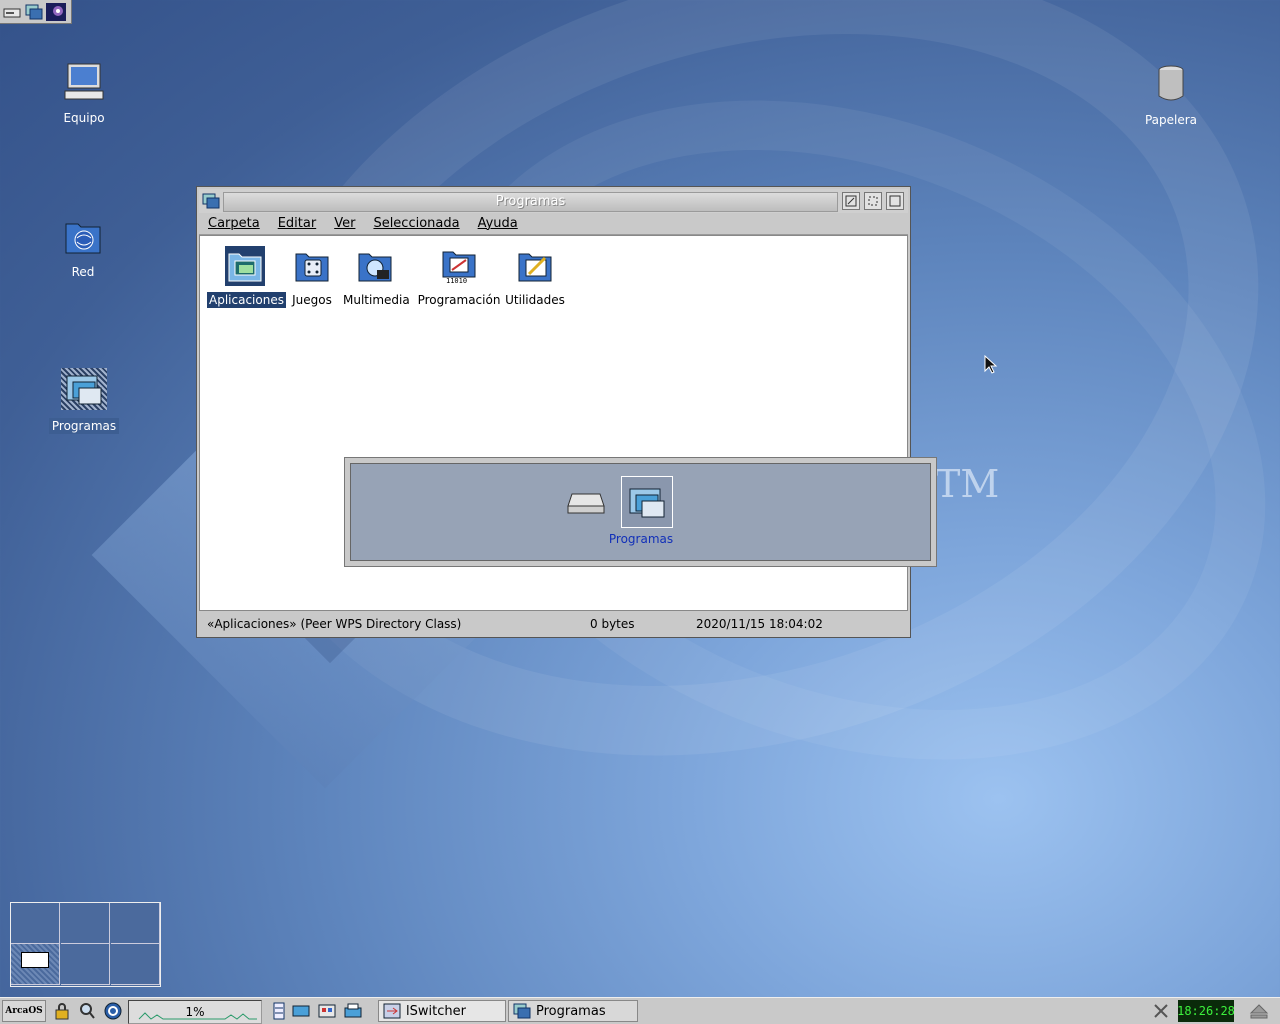 The height and width of the screenshot is (1024, 1280). I want to click on desktop-icon-papelera: Papelera, so click(1171, 96).